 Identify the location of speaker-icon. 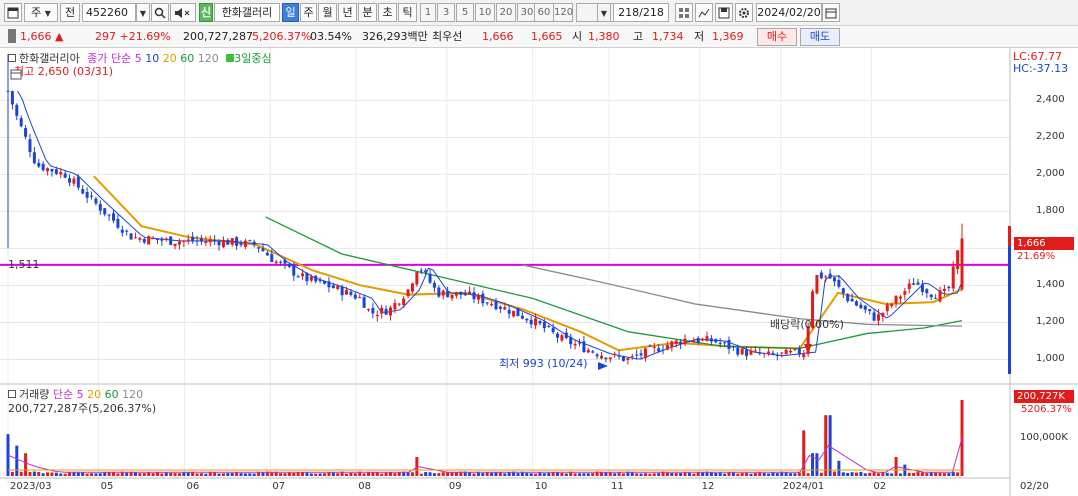
(183, 12).